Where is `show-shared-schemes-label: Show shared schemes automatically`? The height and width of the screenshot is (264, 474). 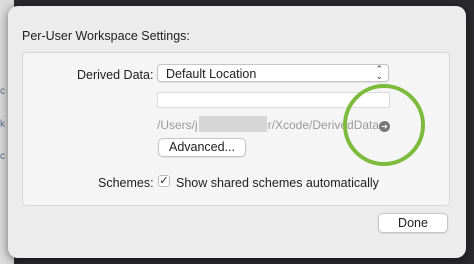
show-shared-schemes-label: Show shared schemes automatically is located at coordinates (277, 183).